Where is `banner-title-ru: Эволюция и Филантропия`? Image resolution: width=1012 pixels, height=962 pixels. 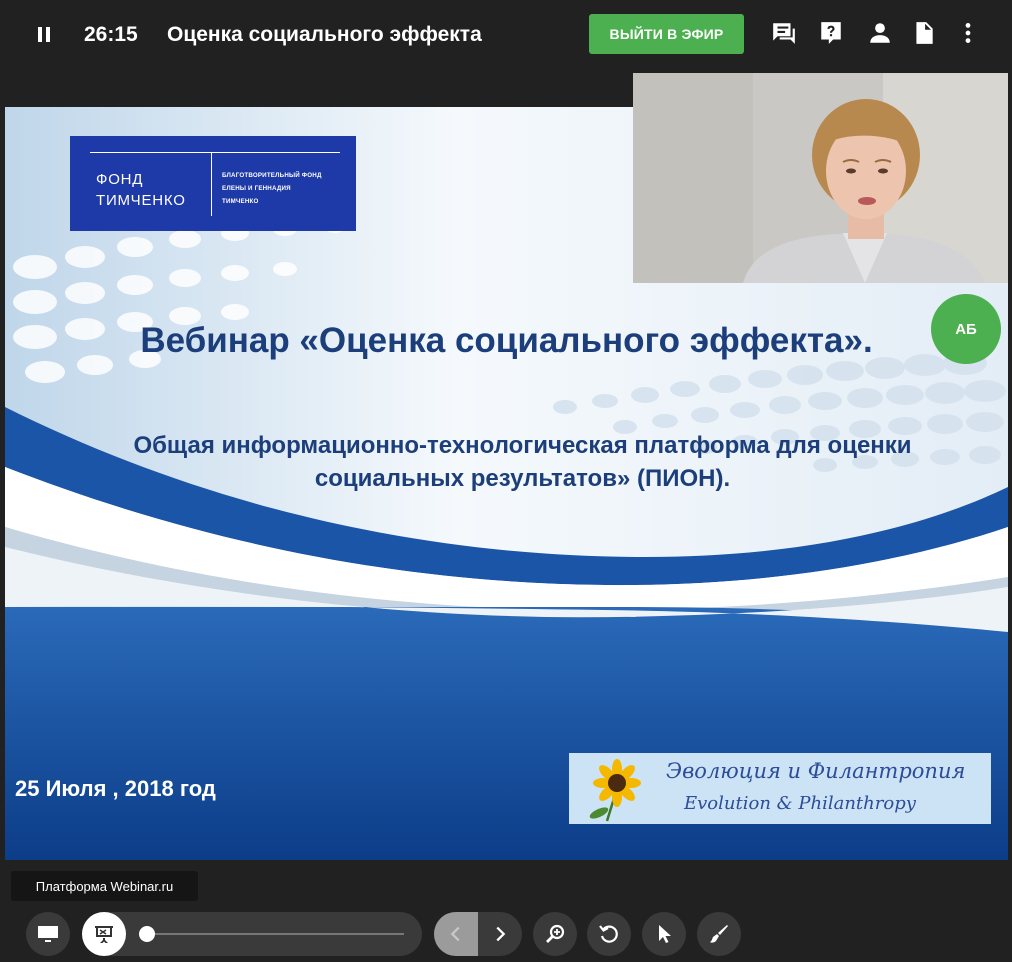
banner-title-ru: Эволюция и Филантропия is located at coordinates (816, 771).